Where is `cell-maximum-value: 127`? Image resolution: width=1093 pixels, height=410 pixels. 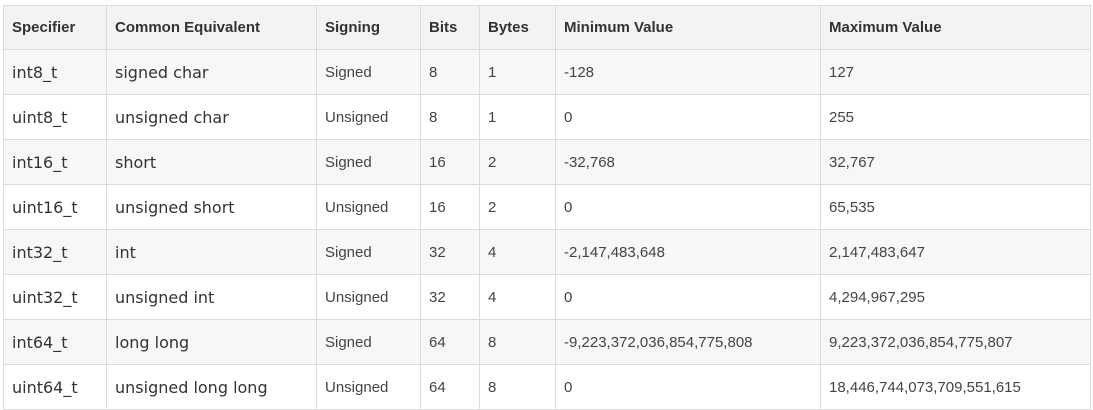
cell-maximum-value: 127 is located at coordinates (955, 72).